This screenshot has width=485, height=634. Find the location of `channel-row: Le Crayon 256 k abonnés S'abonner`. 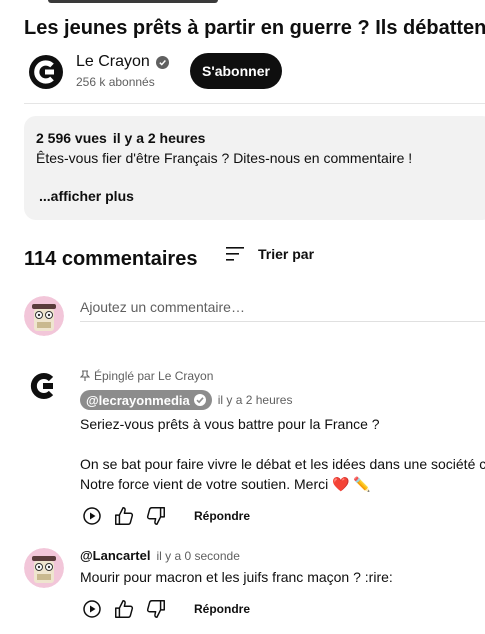

channel-row: Le Crayon 256 k abonnés S'abonner is located at coordinates (254, 72).